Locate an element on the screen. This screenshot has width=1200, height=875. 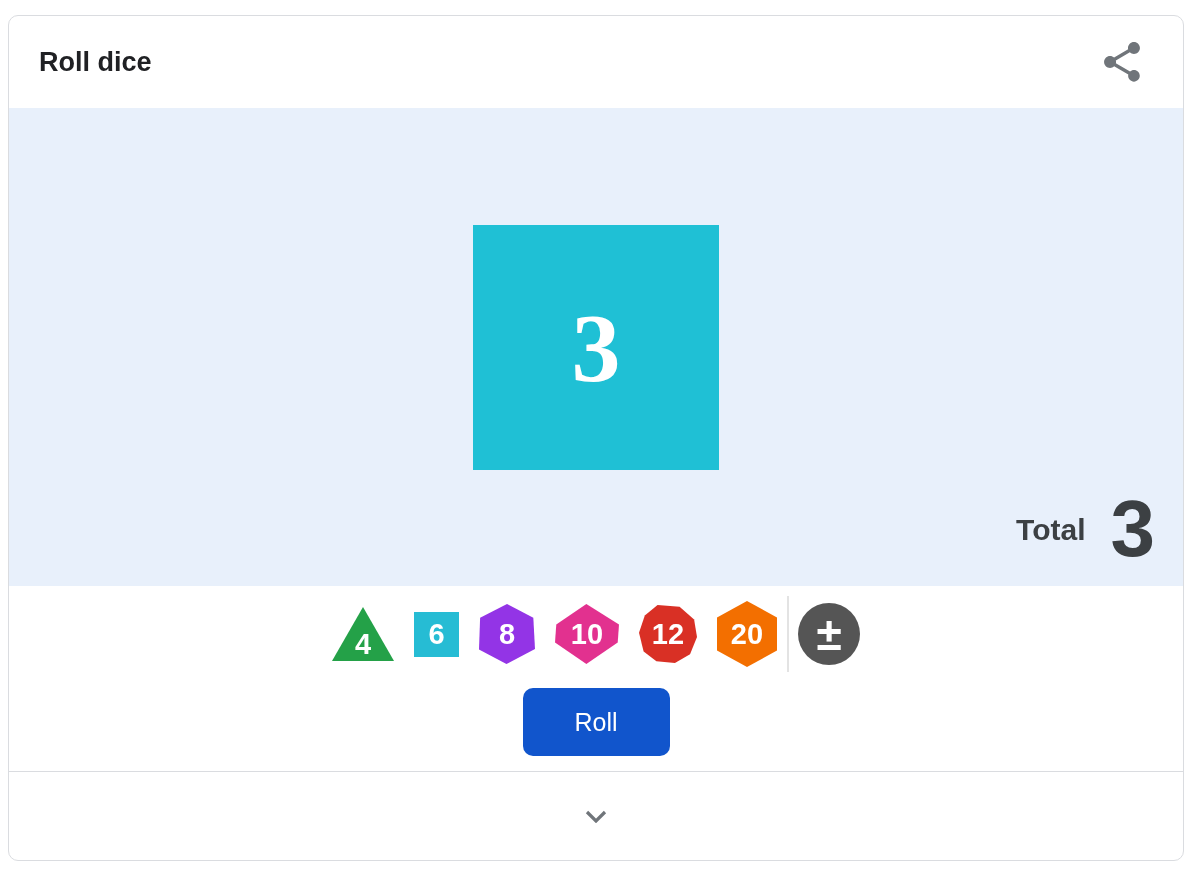
square-die: 3 is located at coordinates (596, 347).